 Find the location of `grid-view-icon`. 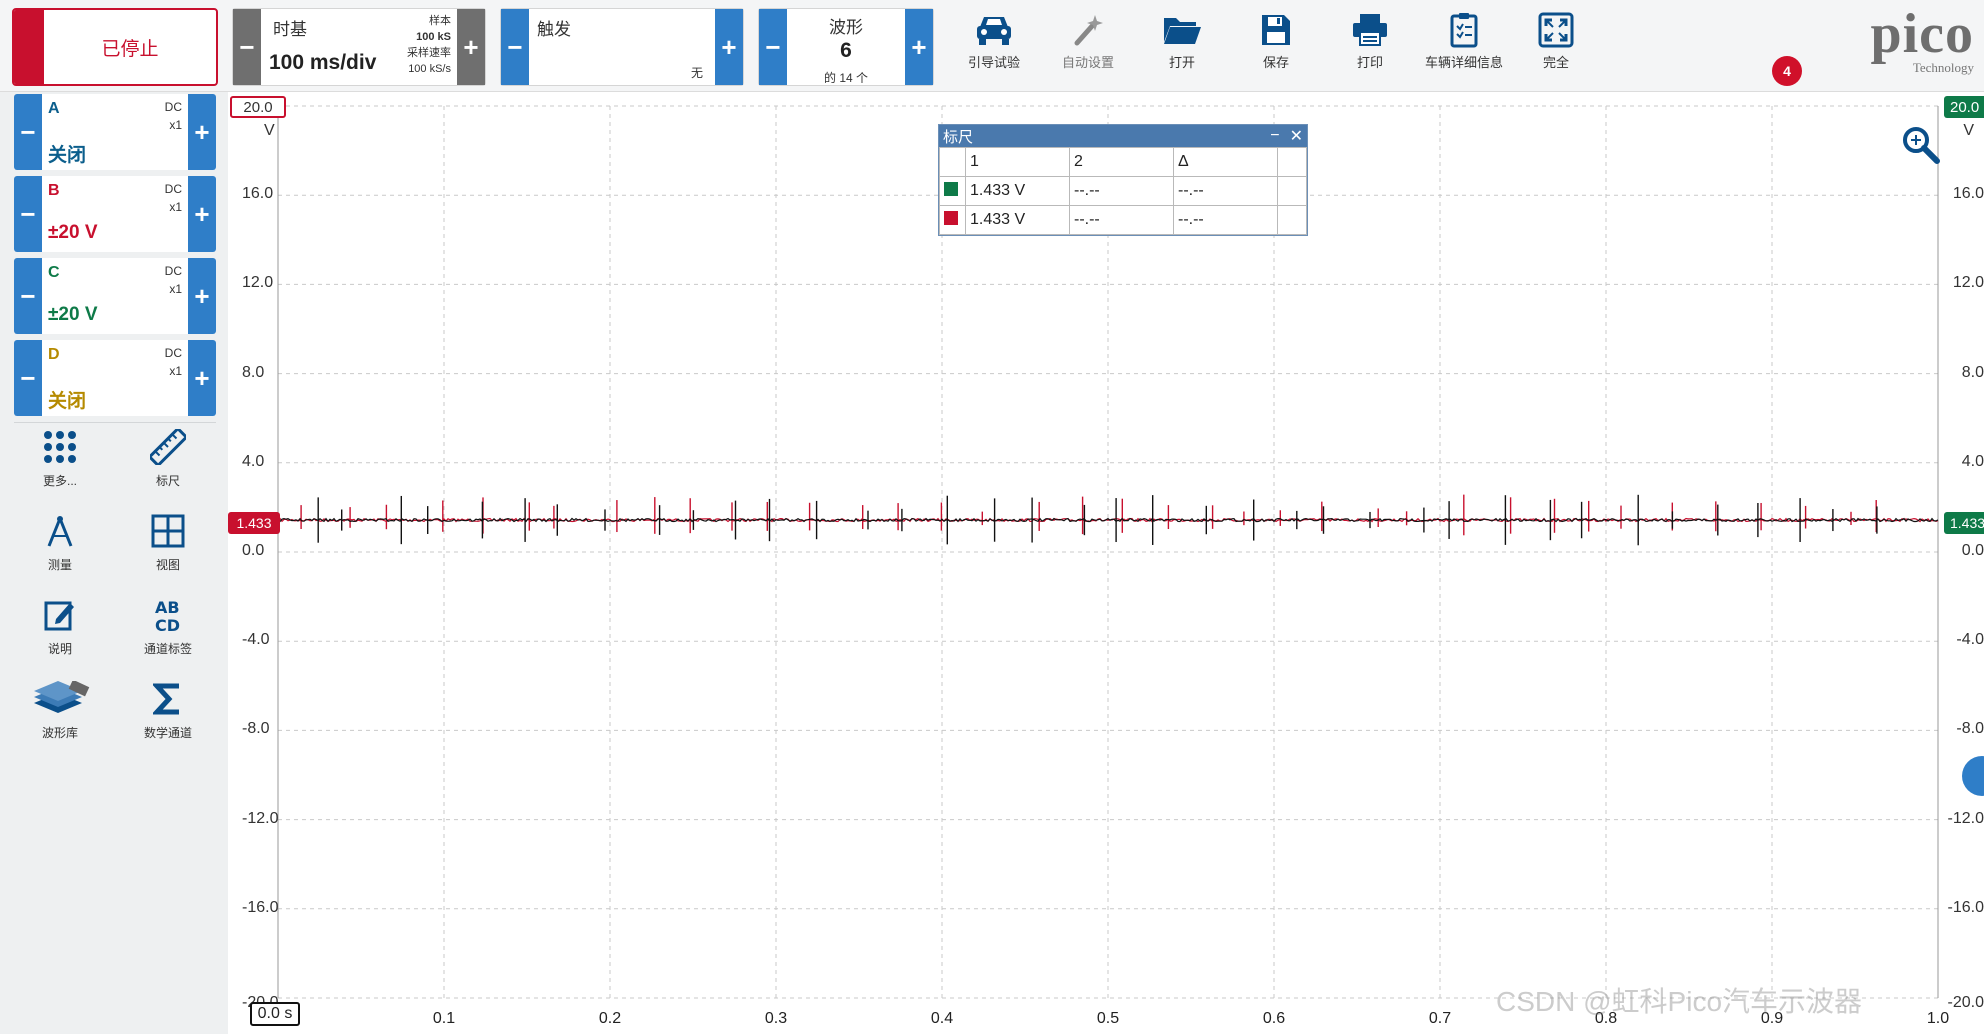

grid-view-icon is located at coordinates (168, 531).